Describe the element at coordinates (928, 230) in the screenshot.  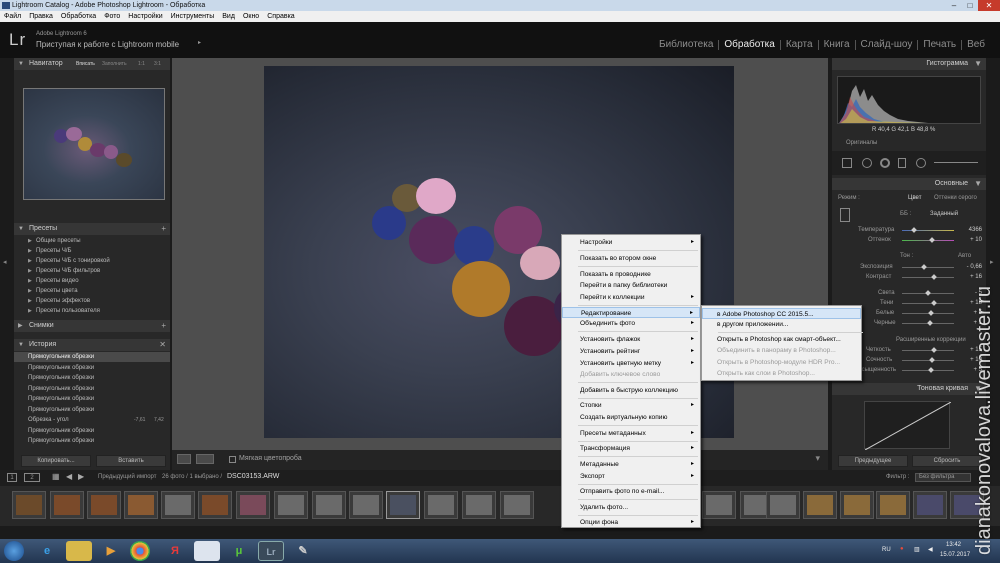
I see `temp-slider` at that location.